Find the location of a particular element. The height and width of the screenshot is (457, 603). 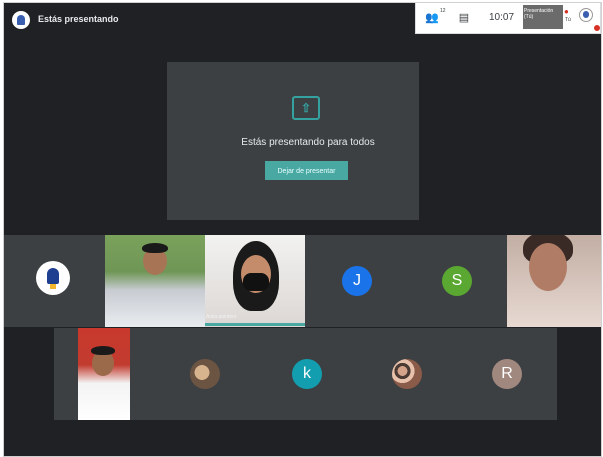

people-count: 12 is located at coordinates (443, 11).